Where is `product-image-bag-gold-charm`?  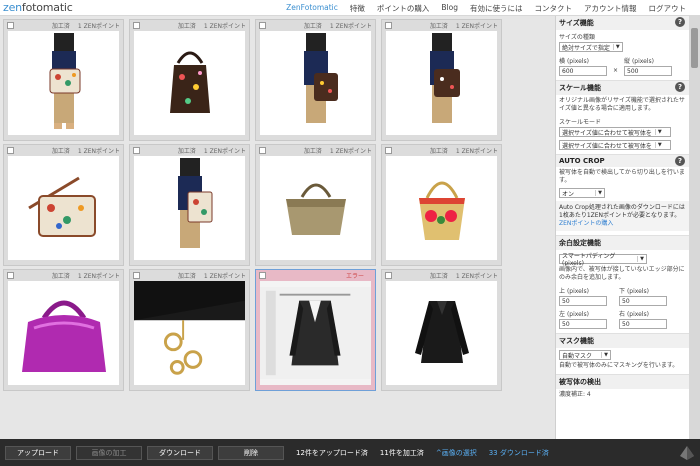 product-image-bag-gold-charm is located at coordinates (189, 333).